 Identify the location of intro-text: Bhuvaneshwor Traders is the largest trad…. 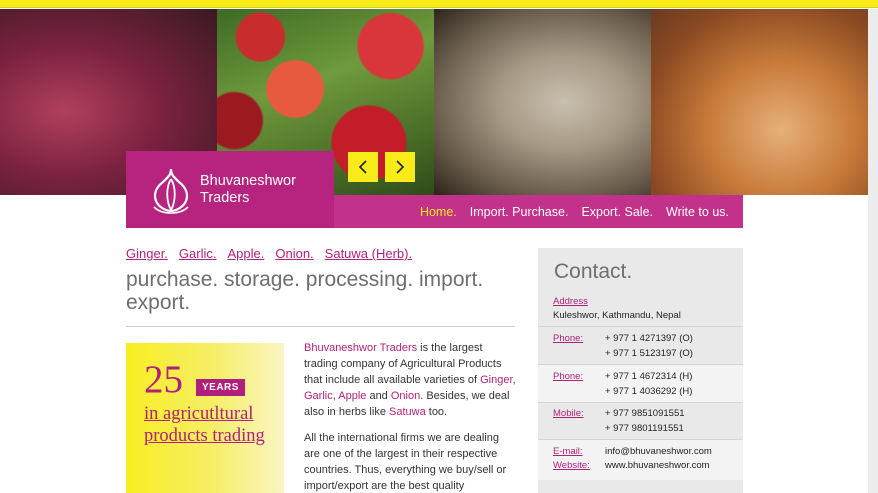
(410, 416).